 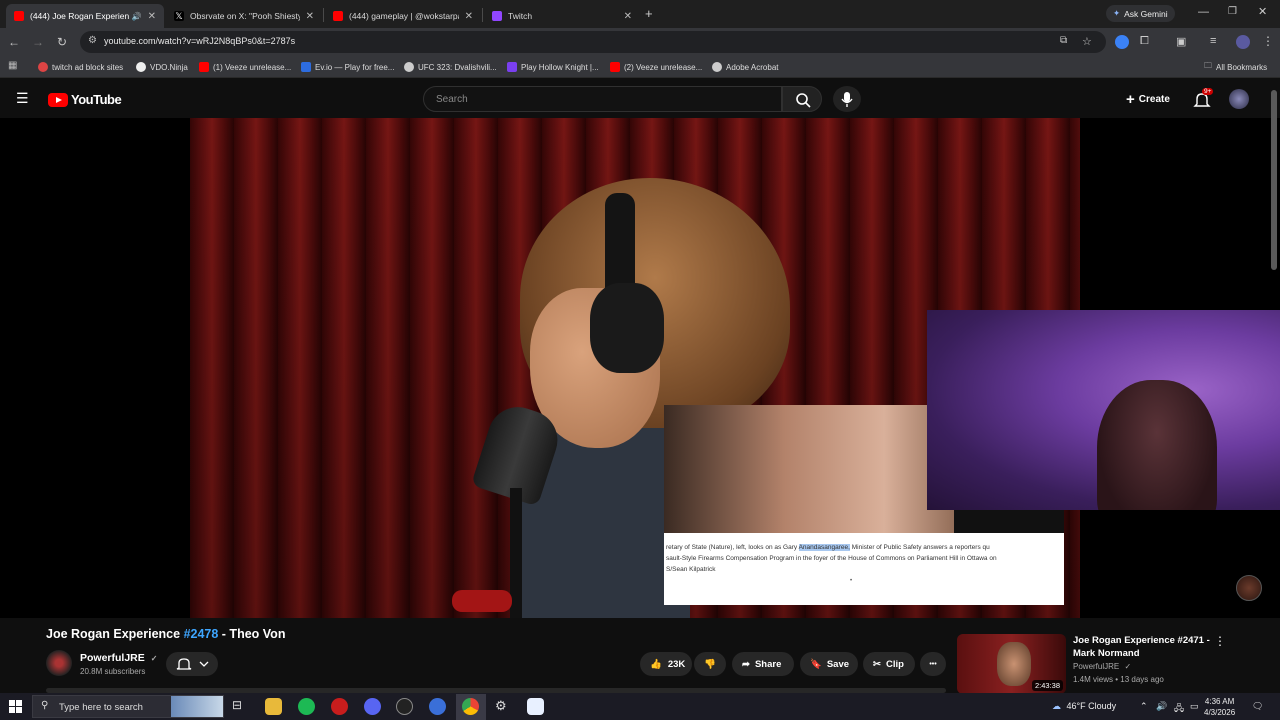 I want to click on voice-search-button, so click(x=847, y=99).